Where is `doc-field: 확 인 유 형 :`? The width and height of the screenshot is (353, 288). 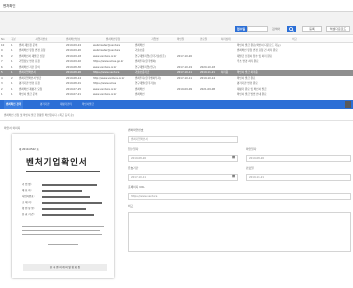
doc-field: 확 인 유 형 : is located at coordinates (29, 208).